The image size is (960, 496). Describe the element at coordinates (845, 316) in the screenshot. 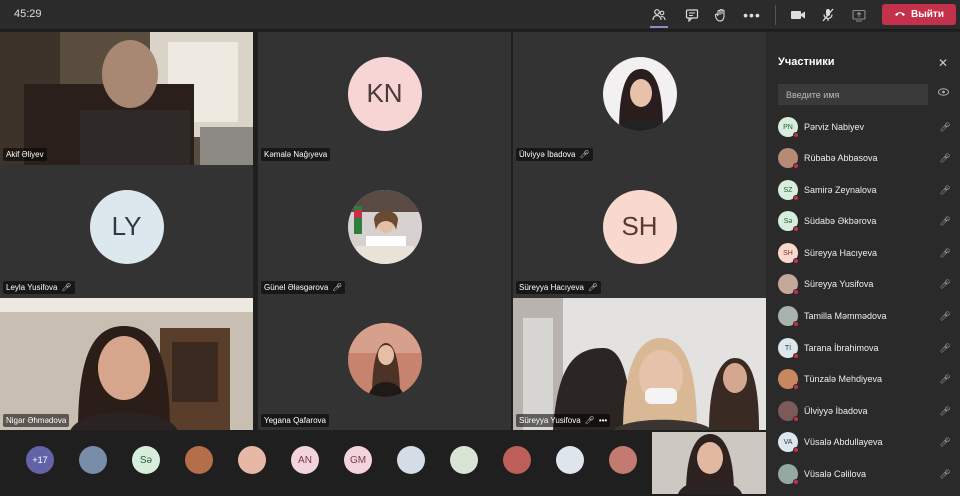

I see `participant-name: Tamilla Məmmədova` at that location.